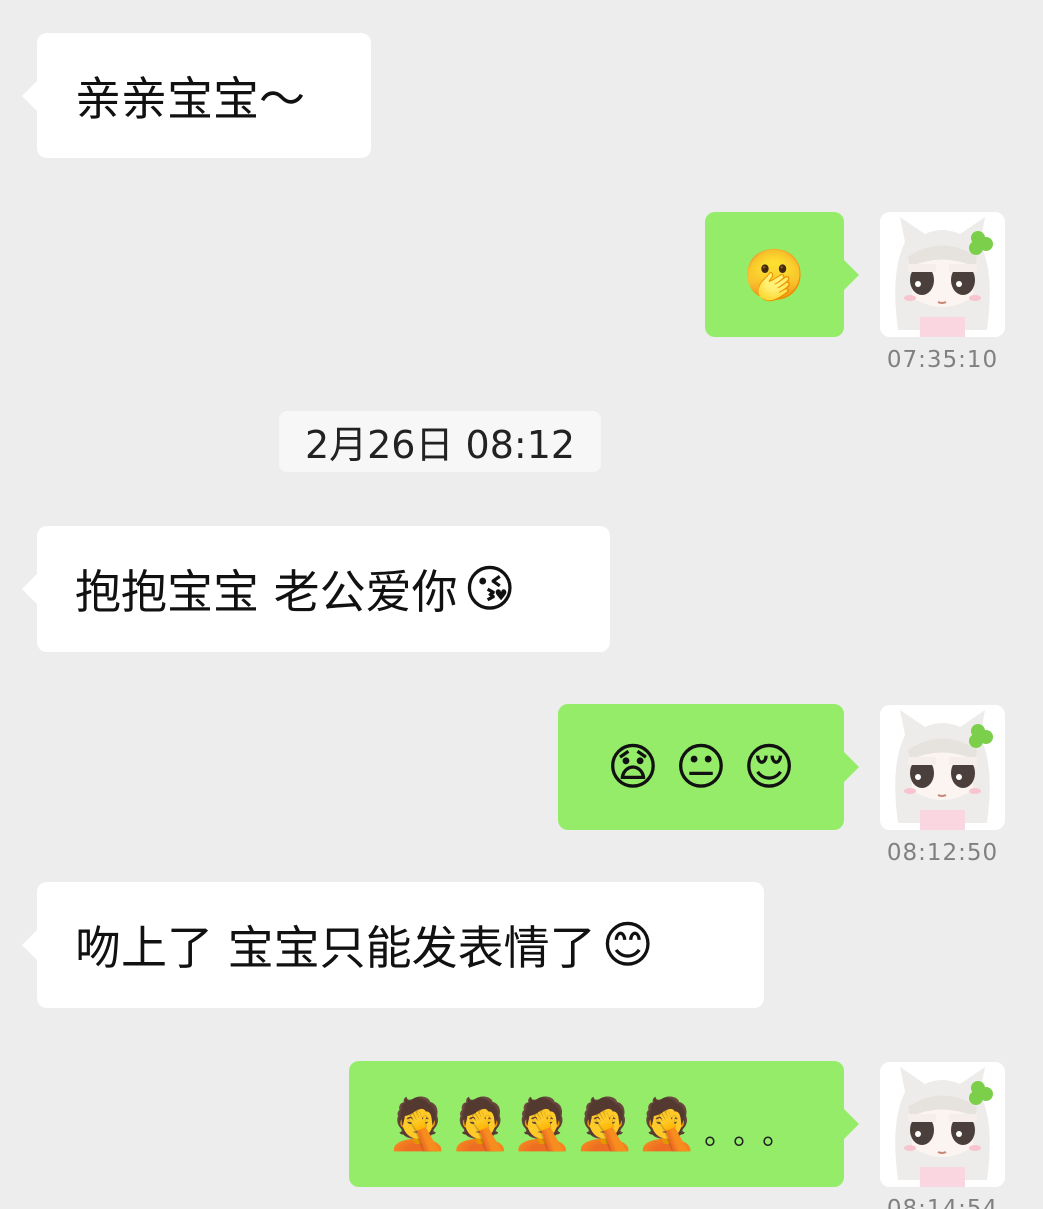 The width and height of the screenshot is (1043, 1209). I want to click on incoming-message-bubble: 抱抱宝宝 老公爱你 😘, so click(316, 589).